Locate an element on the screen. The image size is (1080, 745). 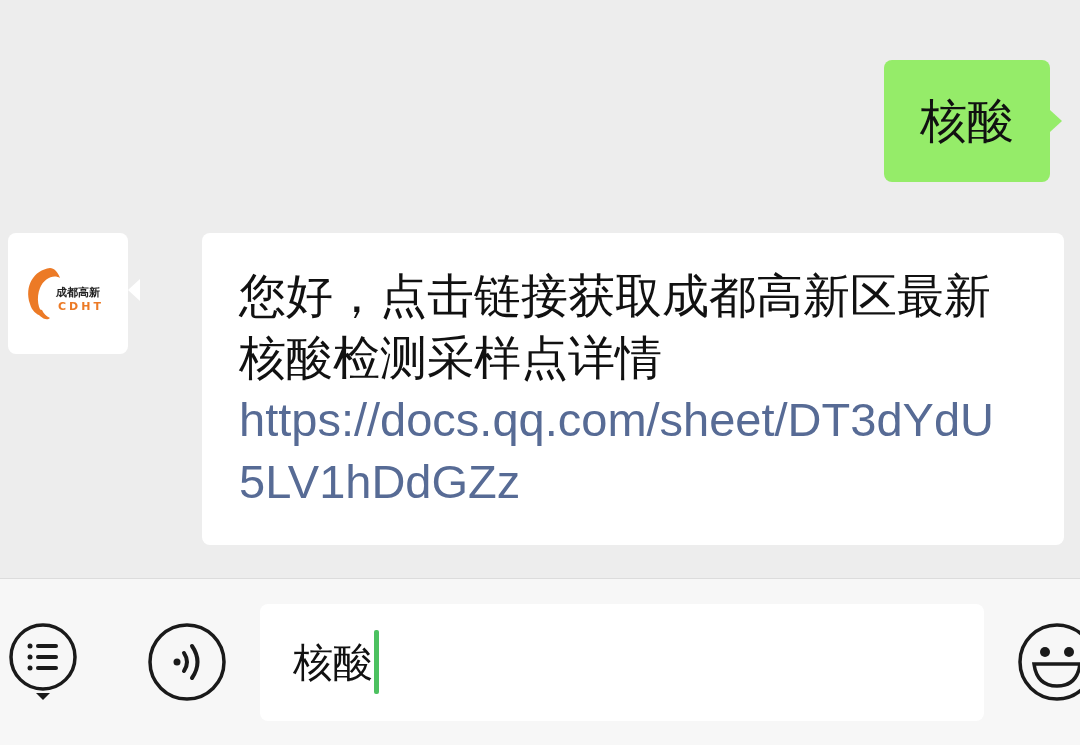
emoji-icon is located at coordinates (1048, 662).